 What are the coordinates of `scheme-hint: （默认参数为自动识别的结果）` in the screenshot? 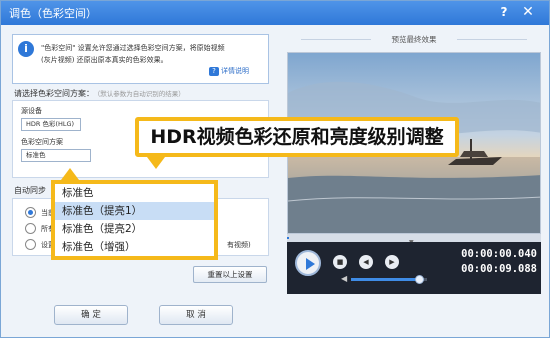 It's located at (141, 94).